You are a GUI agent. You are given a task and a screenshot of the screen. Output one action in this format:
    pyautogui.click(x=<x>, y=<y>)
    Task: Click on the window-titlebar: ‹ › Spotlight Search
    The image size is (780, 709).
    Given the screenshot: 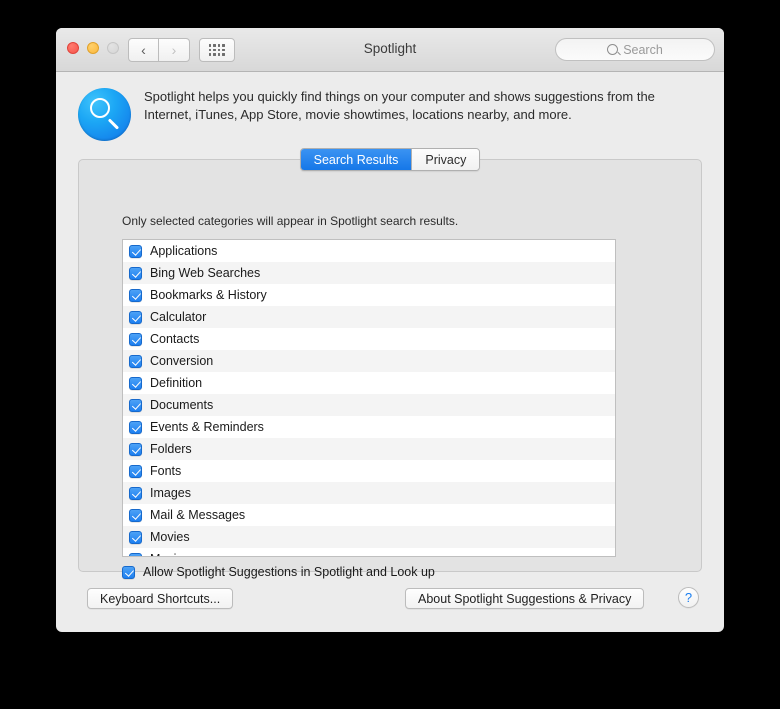 What is the action you would take?
    pyautogui.click(x=390, y=50)
    